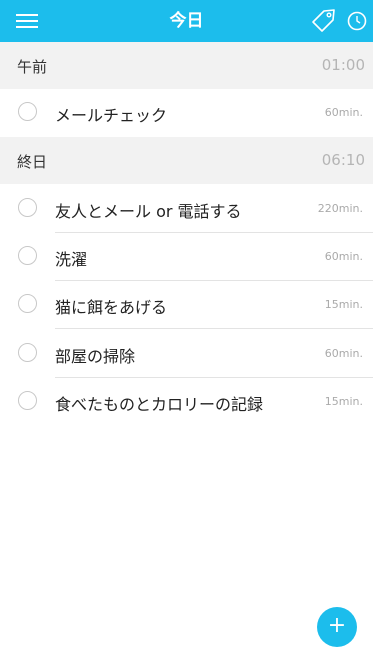 This screenshot has width=373, height=665. I want to click on task-row: 部屋の掃除 60min., so click(186, 354).